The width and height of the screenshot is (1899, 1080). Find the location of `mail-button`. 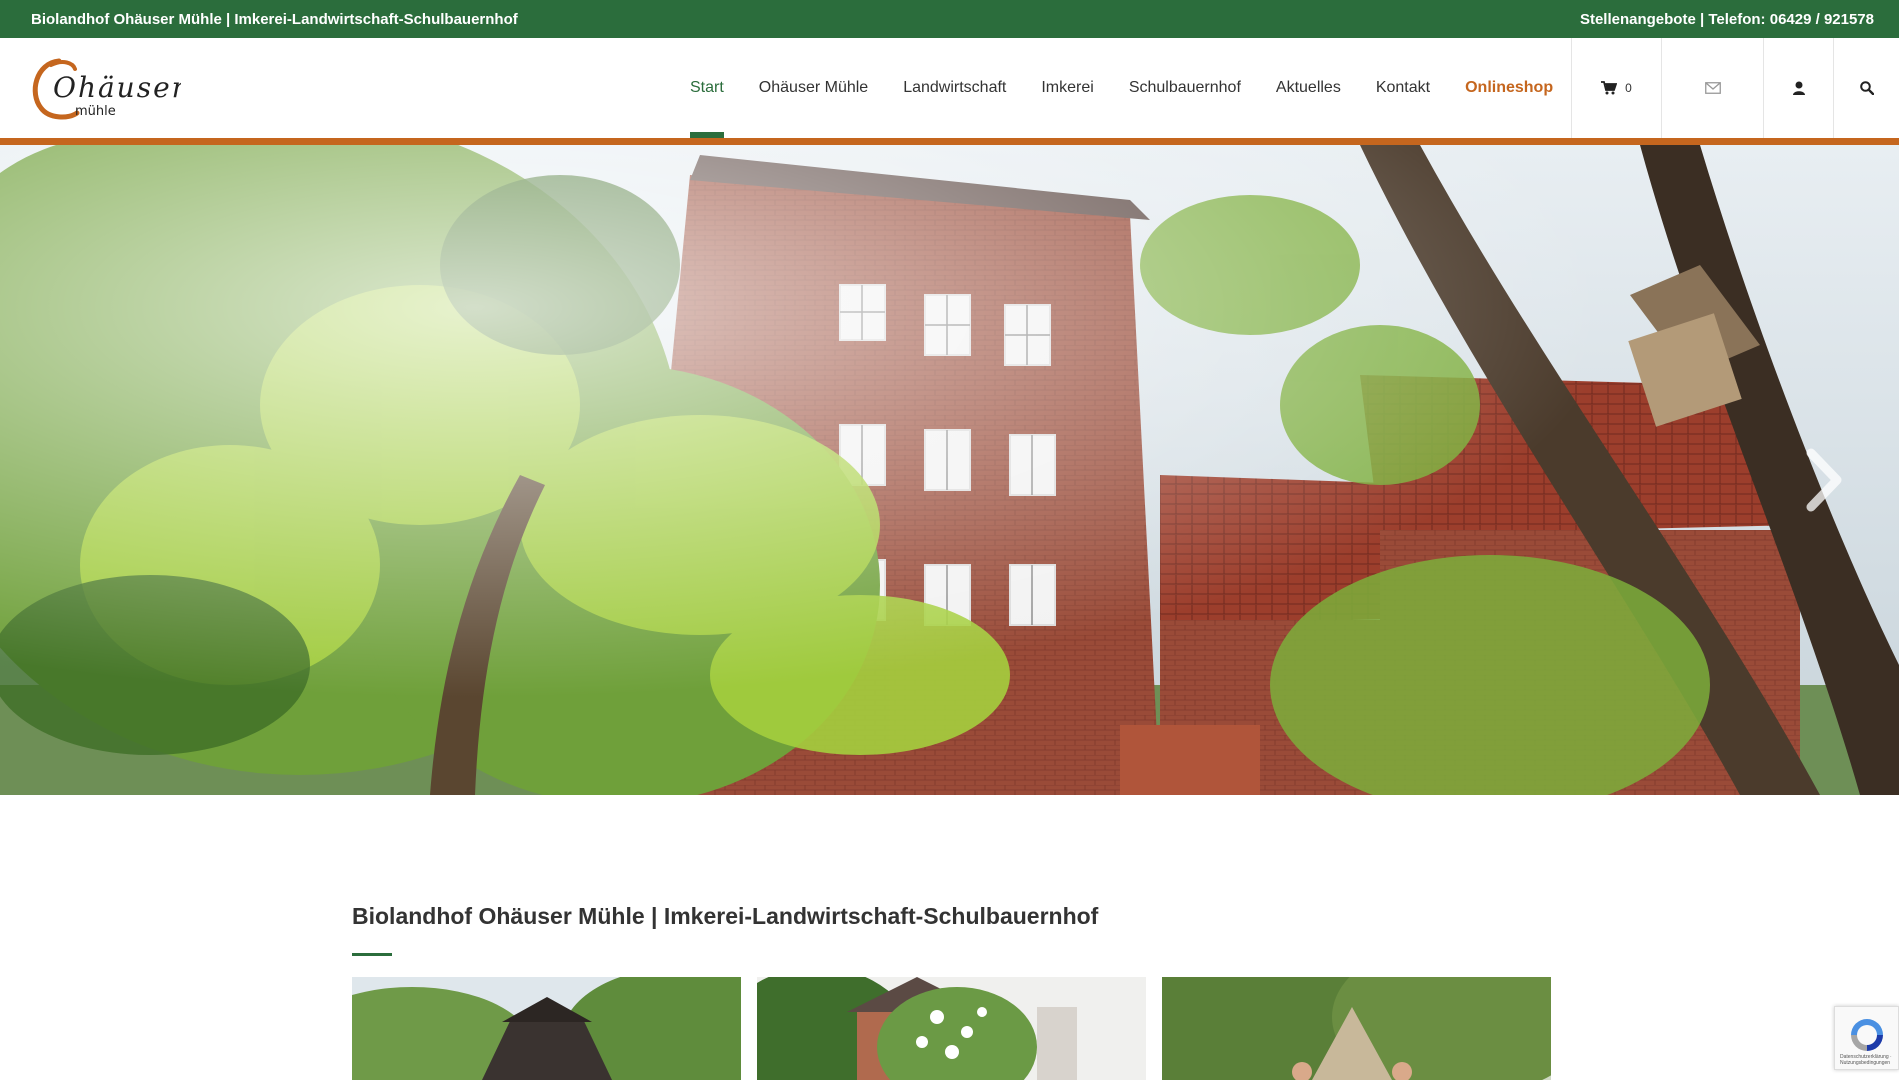

mail-button is located at coordinates (1712, 88).